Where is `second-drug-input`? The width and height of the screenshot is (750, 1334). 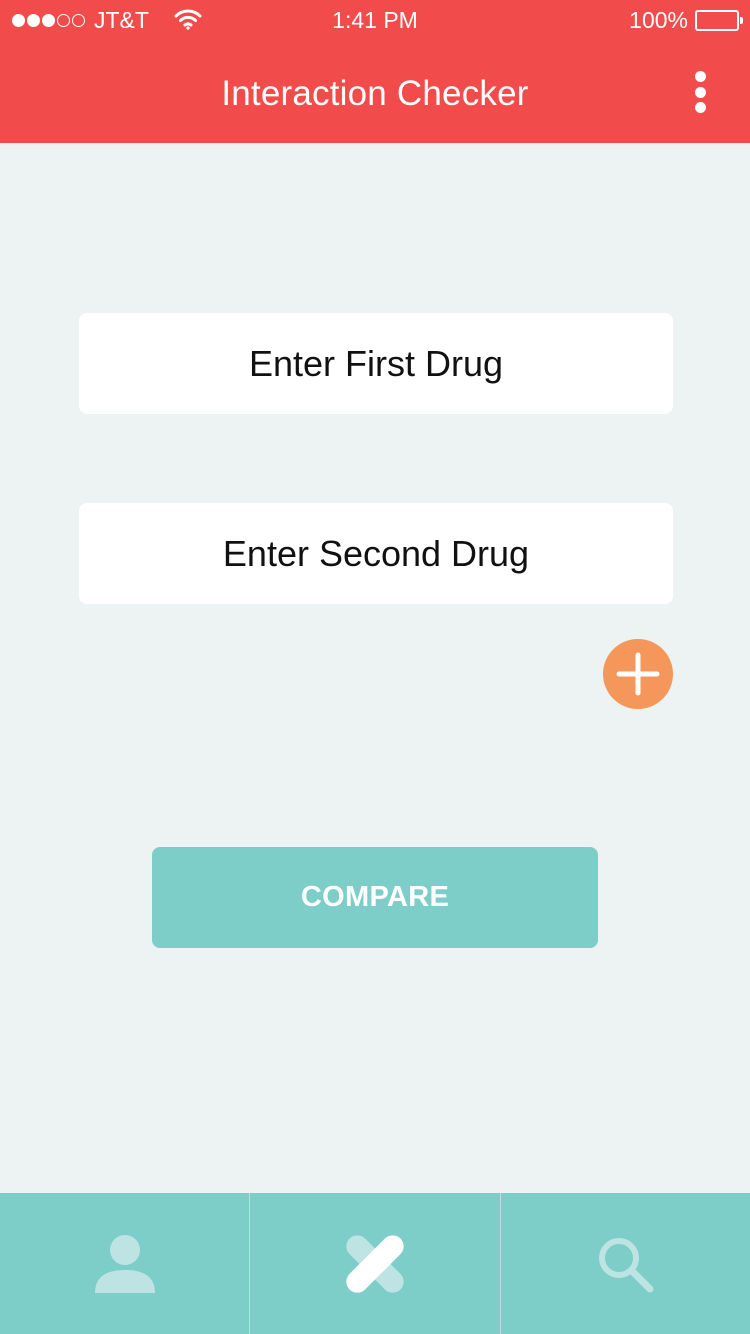 second-drug-input is located at coordinates (376, 553).